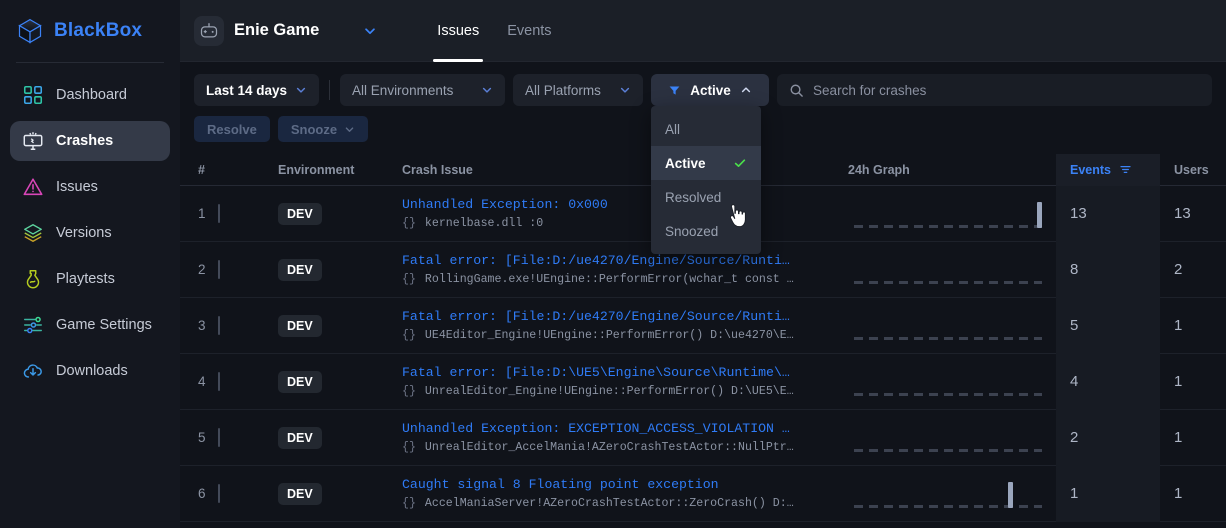  I want to click on pointer-hand-cursor-icon, so click(737, 216).